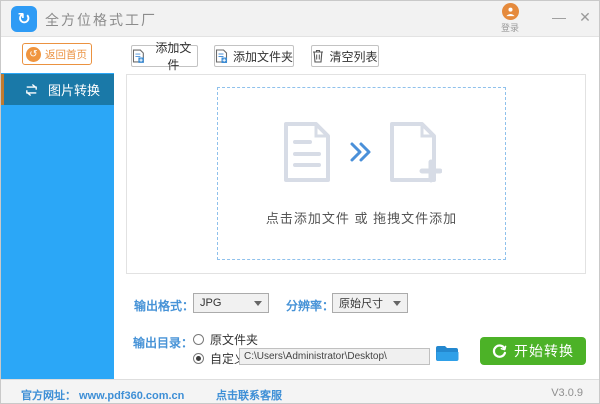  What do you see at coordinates (231, 303) in the screenshot?
I see `format-select: JPG` at bounding box center [231, 303].